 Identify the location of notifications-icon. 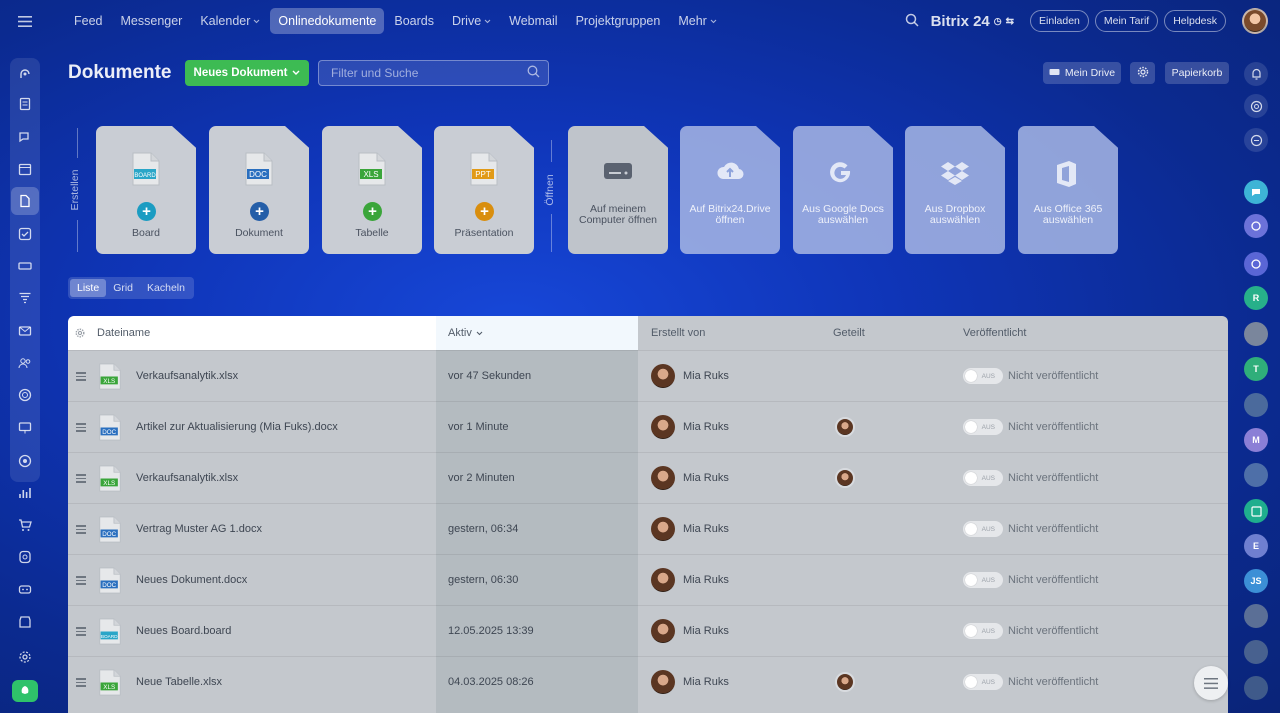
(1256, 74).